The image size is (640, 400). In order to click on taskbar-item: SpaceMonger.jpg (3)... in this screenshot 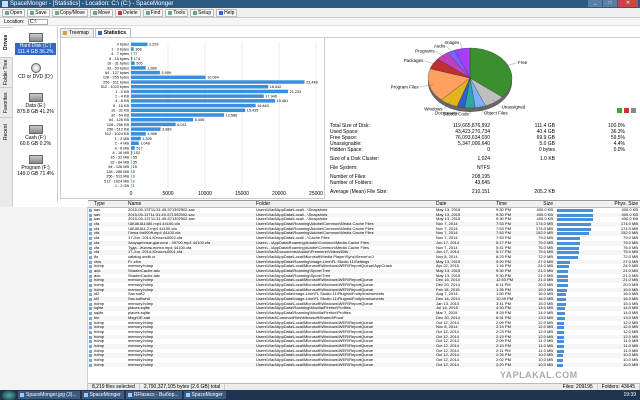, I will do `click(49, 395)`.